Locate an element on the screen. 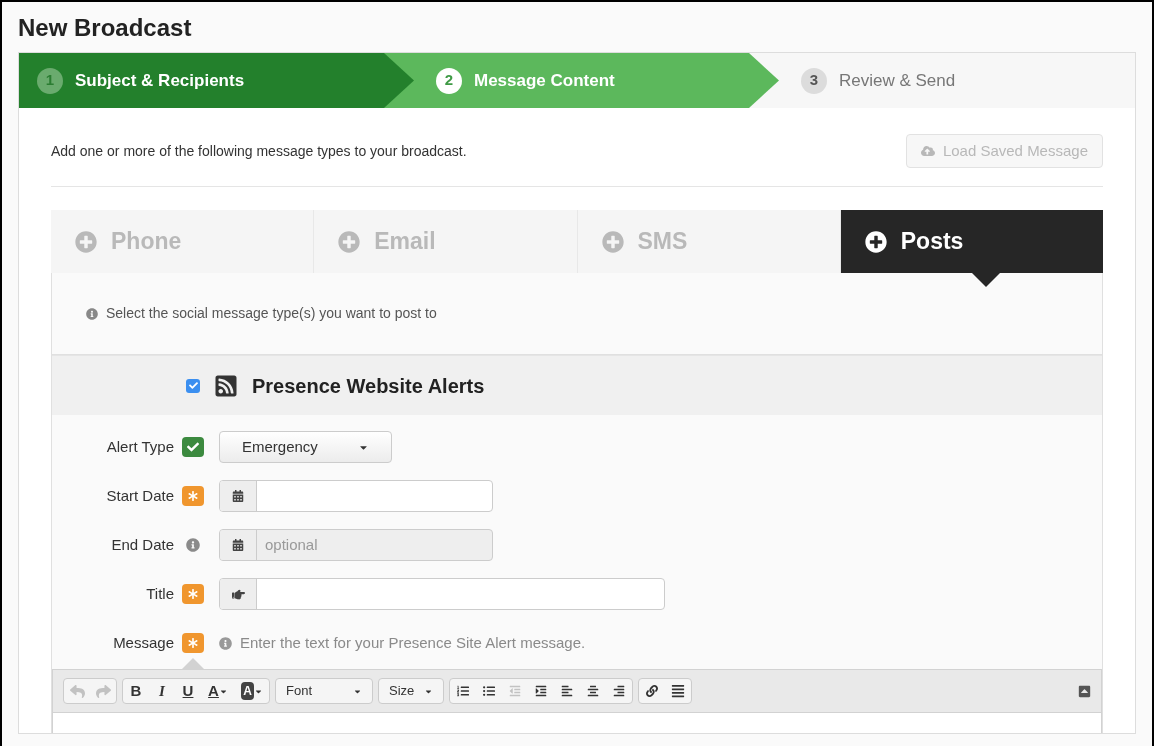 This screenshot has height=746, width=1154. step-number: 1 is located at coordinates (50, 80).